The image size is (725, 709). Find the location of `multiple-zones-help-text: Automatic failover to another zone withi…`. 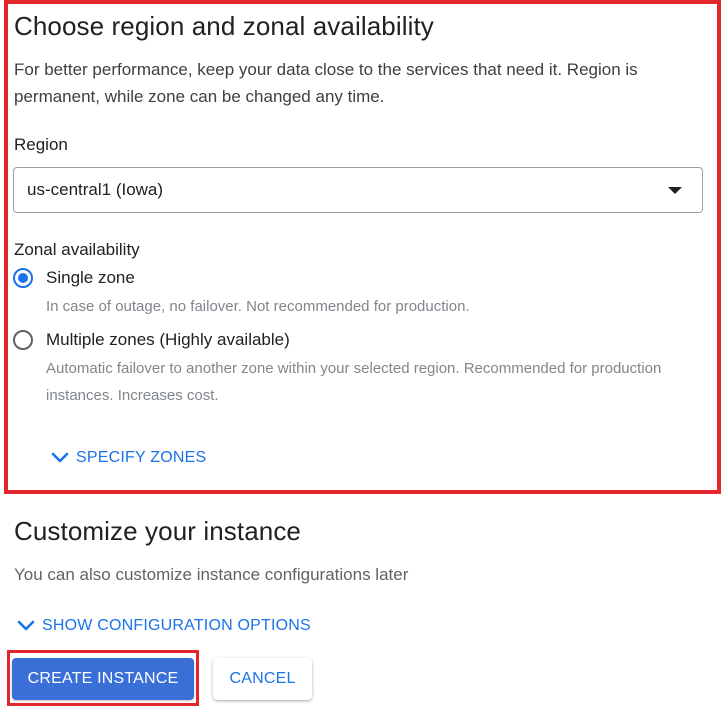

multiple-zones-help-text: Automatic failover to another zone withi… is located at coordinates (354, 382).